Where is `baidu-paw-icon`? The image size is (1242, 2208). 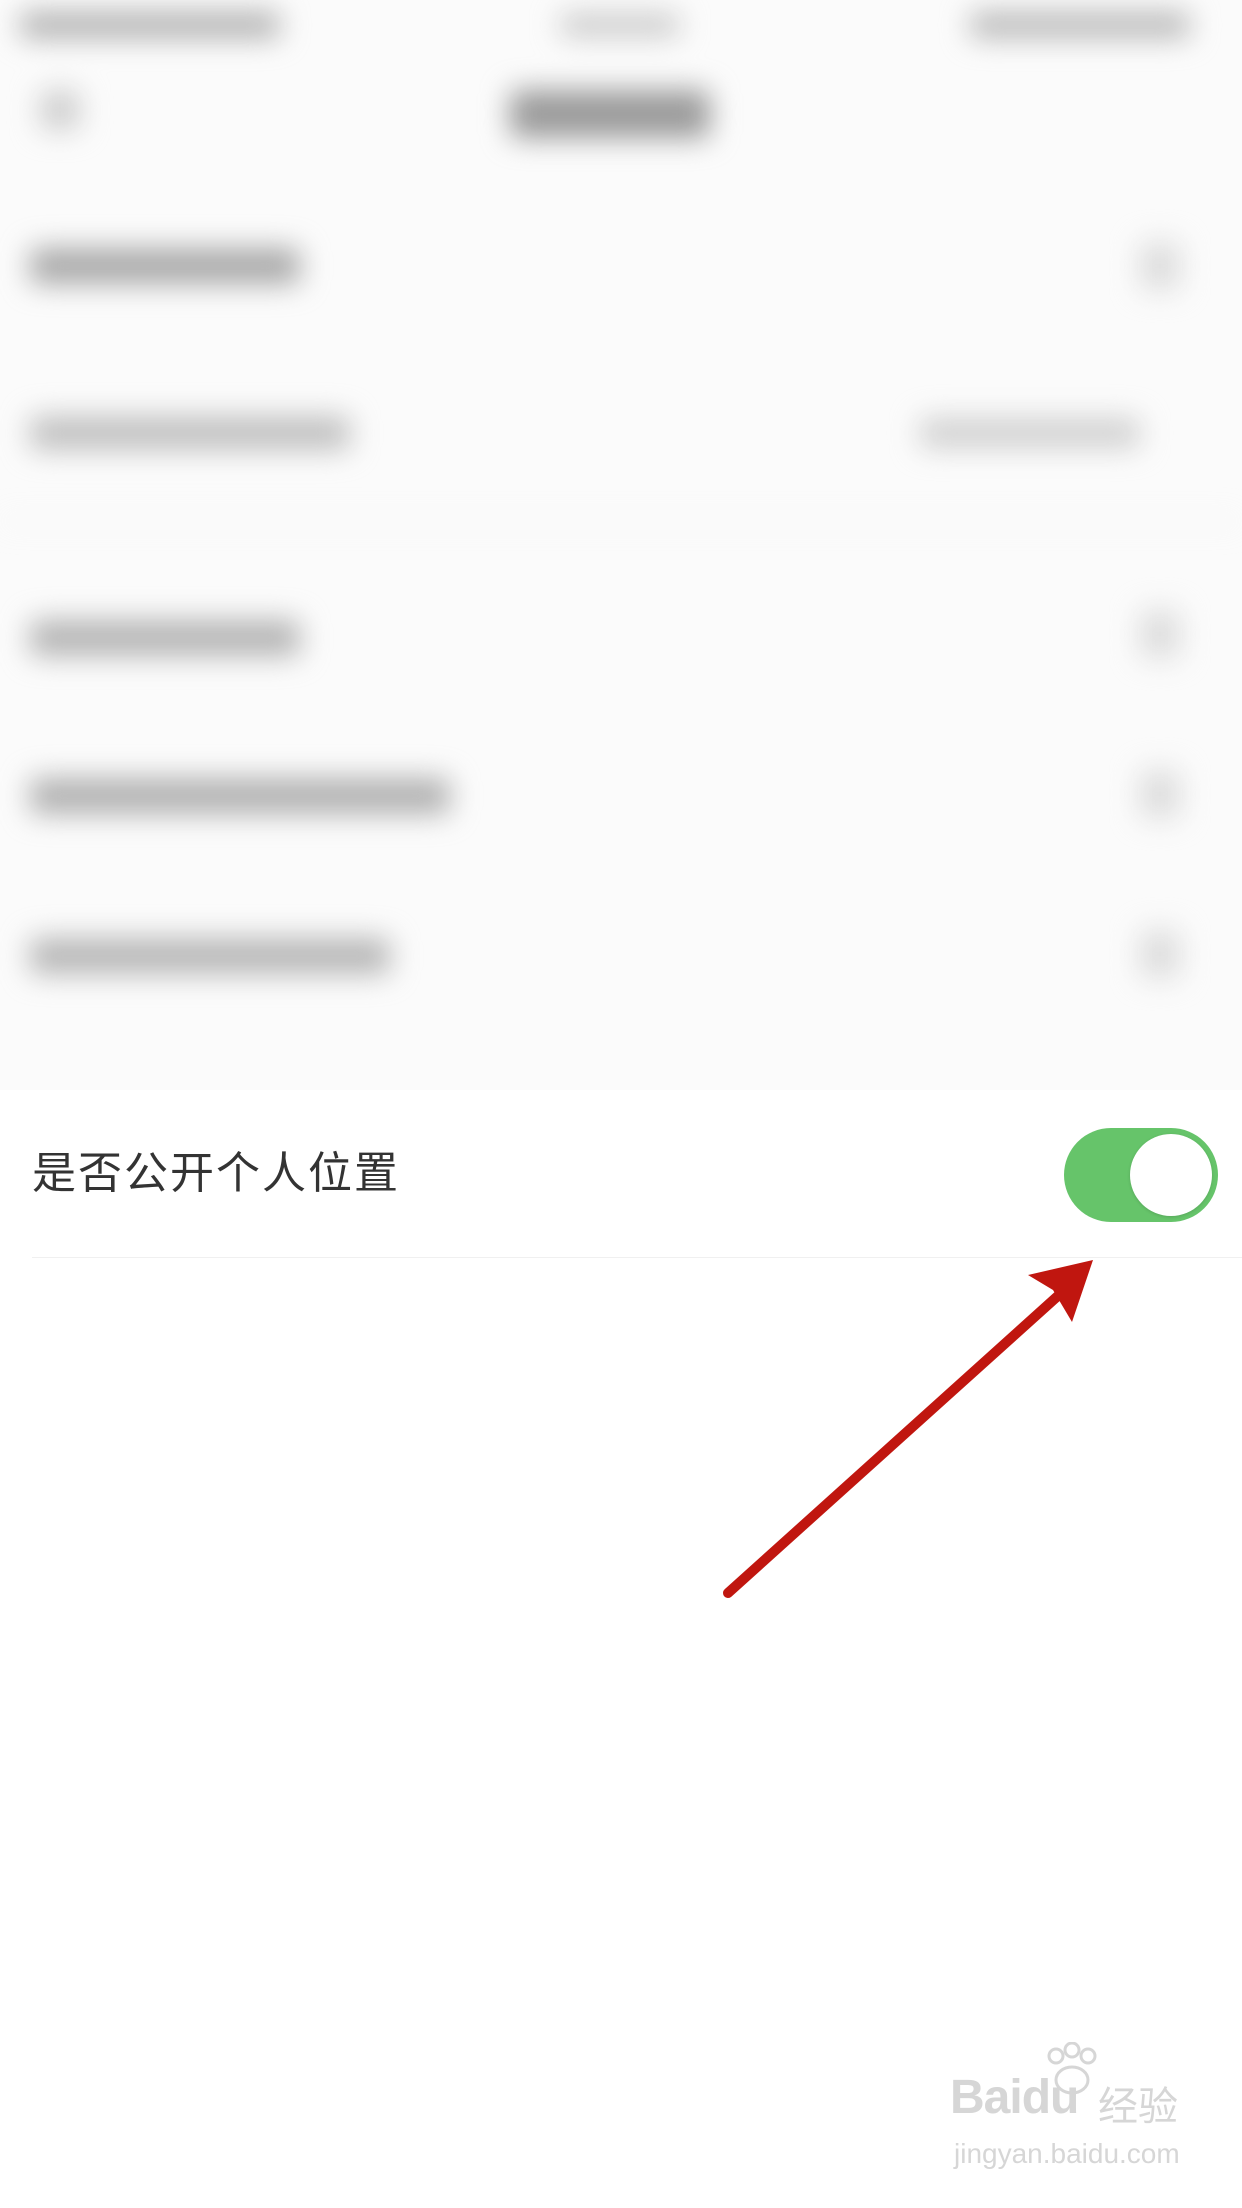
baidu-paw-icon is located at coordinates (1072, 2076).